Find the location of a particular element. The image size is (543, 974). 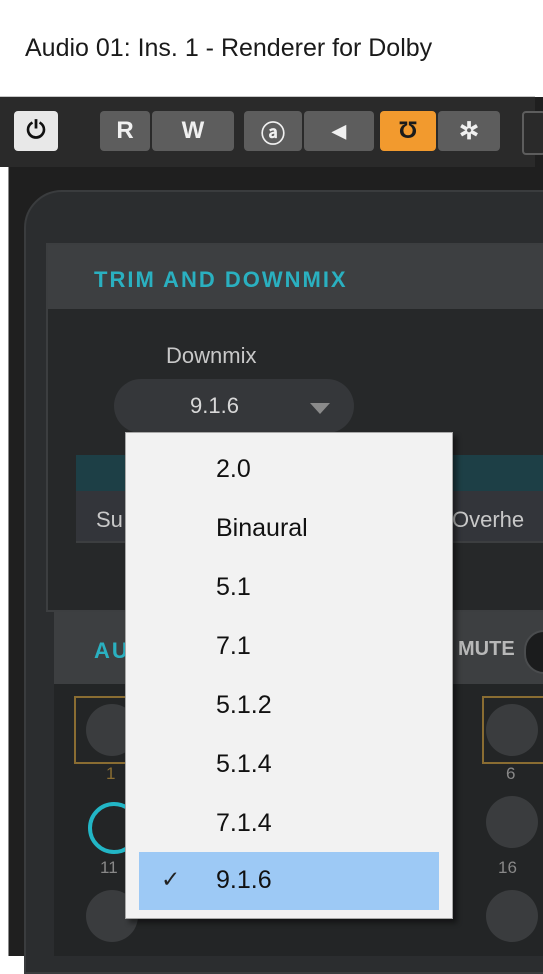

downmix-label: Downmix is located at coordinates (211, 355).